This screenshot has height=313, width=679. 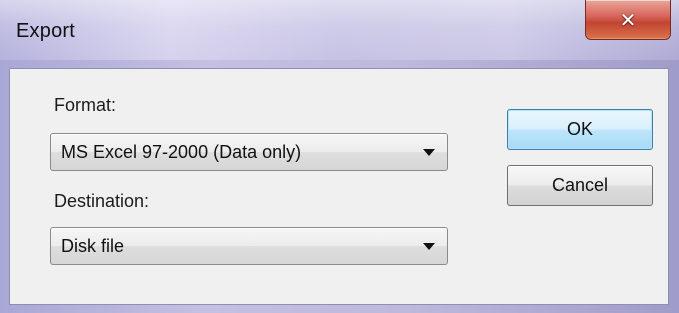 What do you see at coordinates (580, 129) in the screenshot?
I see `ok-button: OK` at bounding box center [580, 129].